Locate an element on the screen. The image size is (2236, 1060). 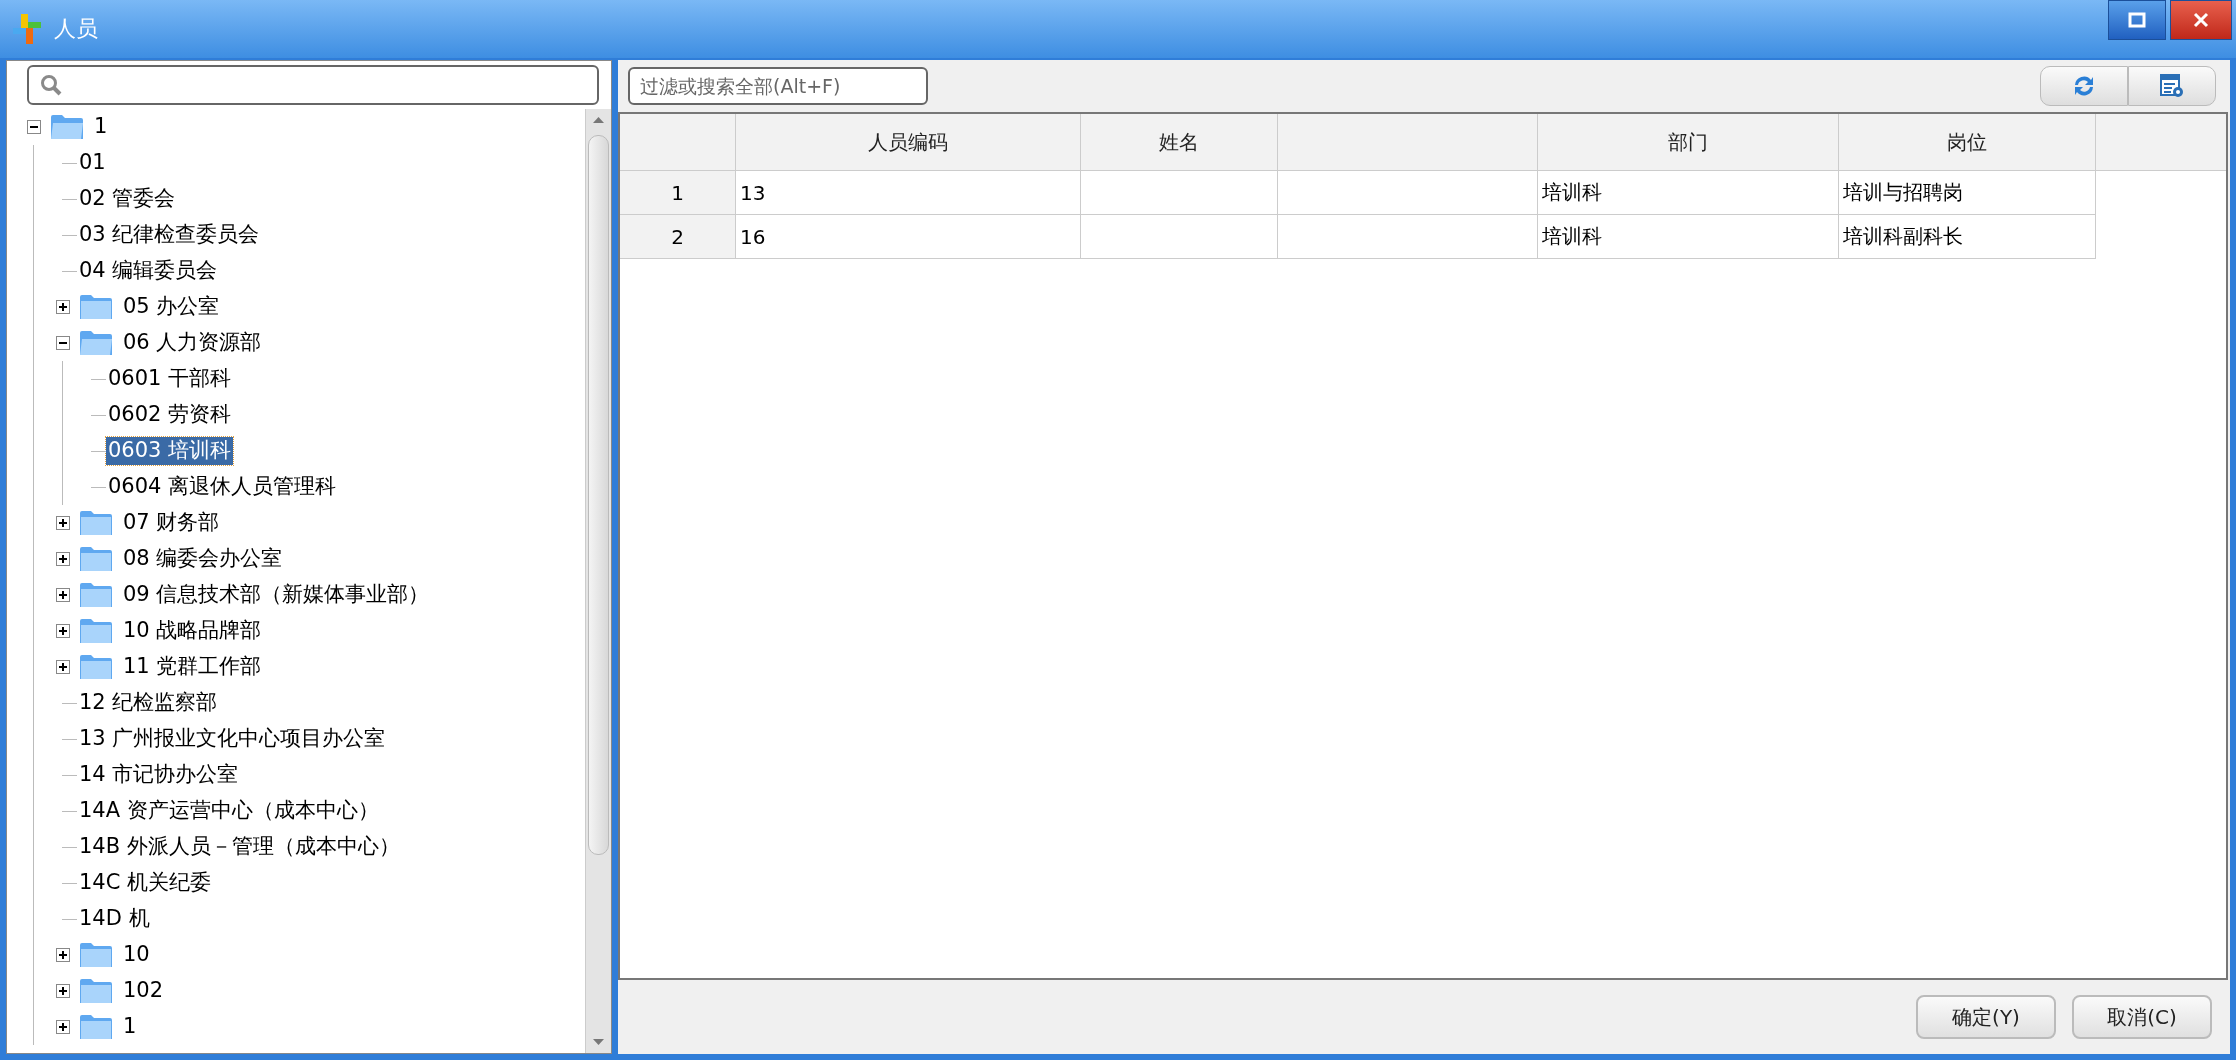
tree-item: 07 财务部 is located at coordinates (171, 523).